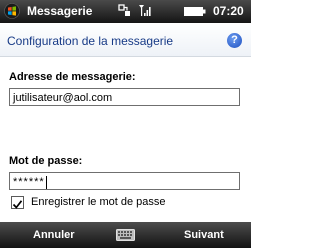 The width and height of the screenshot is (320, 248). What do you see at coordinates (195, 11) in the screenshot?
I see `battery-icon` at bounding box center [195, 11].